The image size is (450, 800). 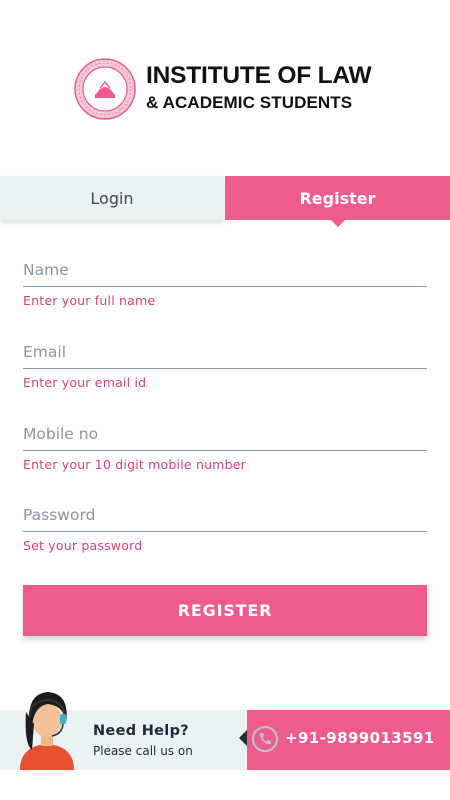 What do you see at coordinates (229, 90) in the screenshot?
I see `brand-header: INSTITUTE OF LAW & ACADEMIC STUDENTS` at bounding box center [229, 90].